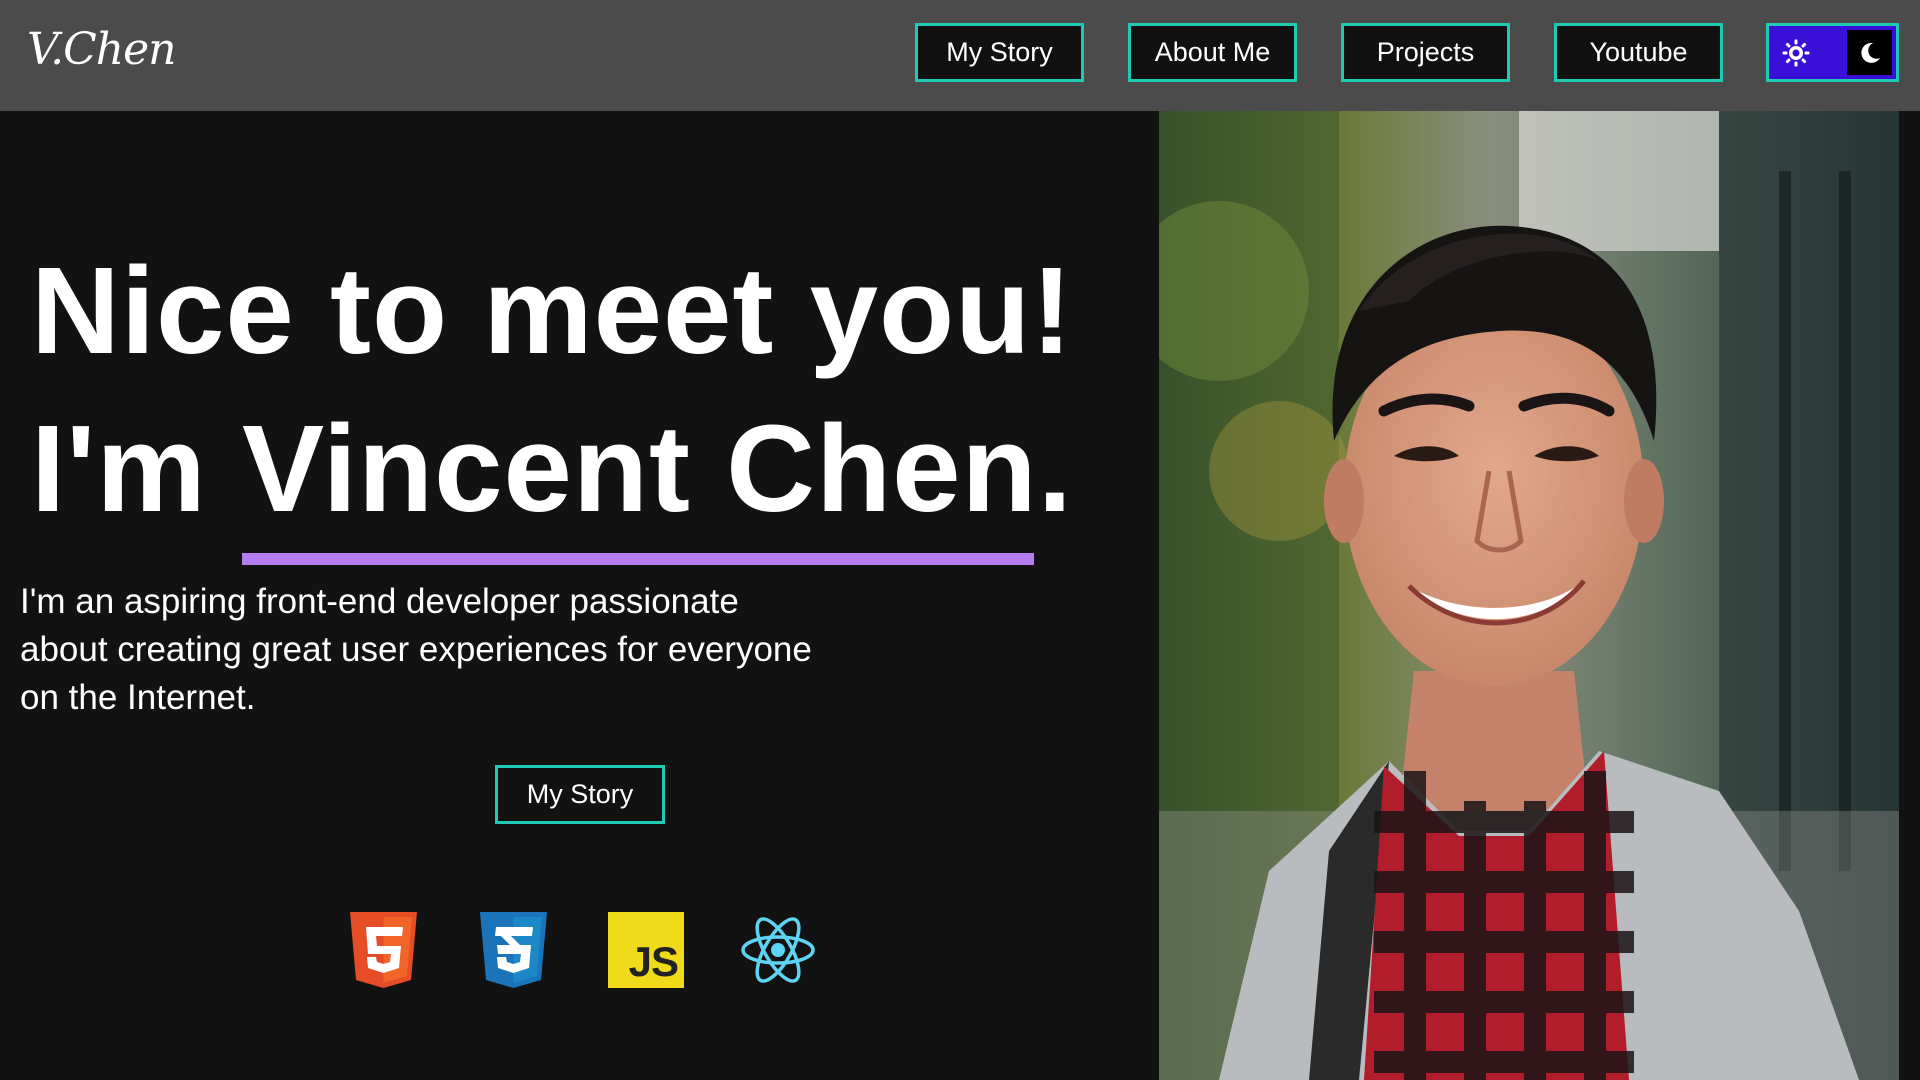 The height and width of the screenshot is (1080, 1920). Describe the element at coordinates (778, 950) in the screenshot. I see `react-icon` at that location.